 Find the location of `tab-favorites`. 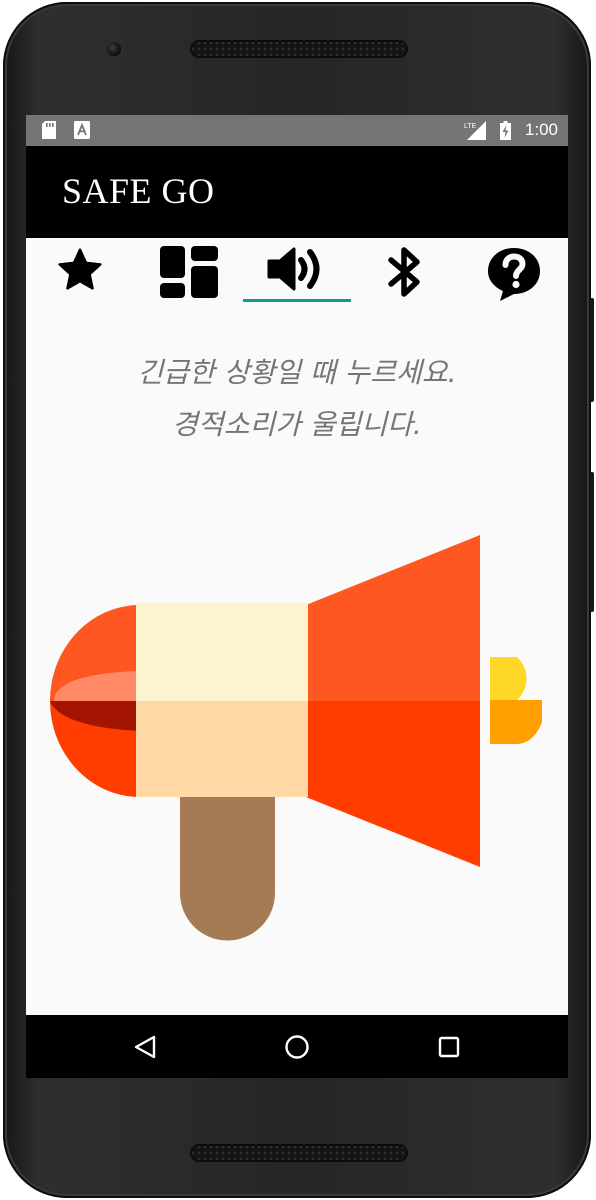

tab-favorites is located at coordinates (80, 271).